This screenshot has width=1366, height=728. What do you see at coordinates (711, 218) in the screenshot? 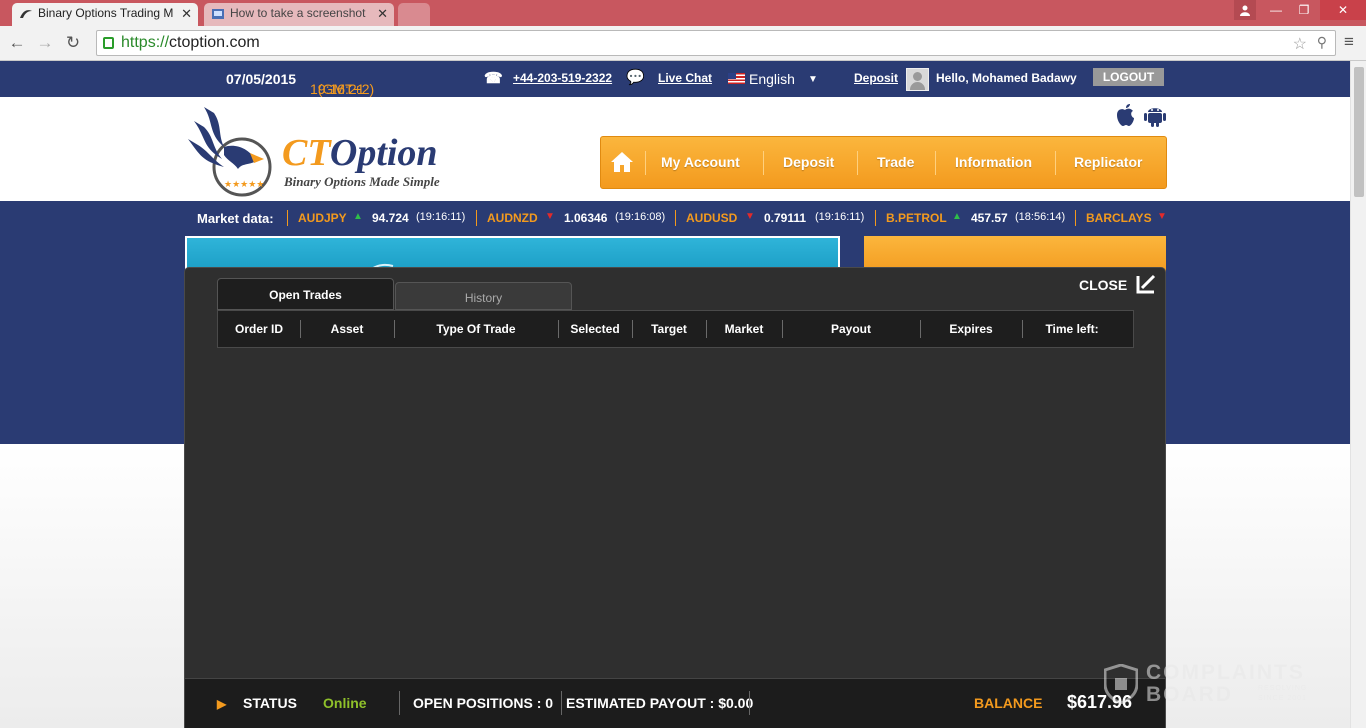
I see `ticker-symbol: AUDUSD` at bounding box center [711, 218].